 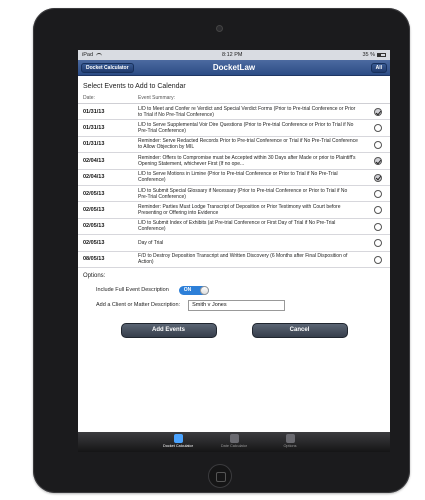 What do you see at coordinates (234, 98) in the screenshot?
I see `column-headers: Date: Event Summary:` at bounding box center [234, 98].